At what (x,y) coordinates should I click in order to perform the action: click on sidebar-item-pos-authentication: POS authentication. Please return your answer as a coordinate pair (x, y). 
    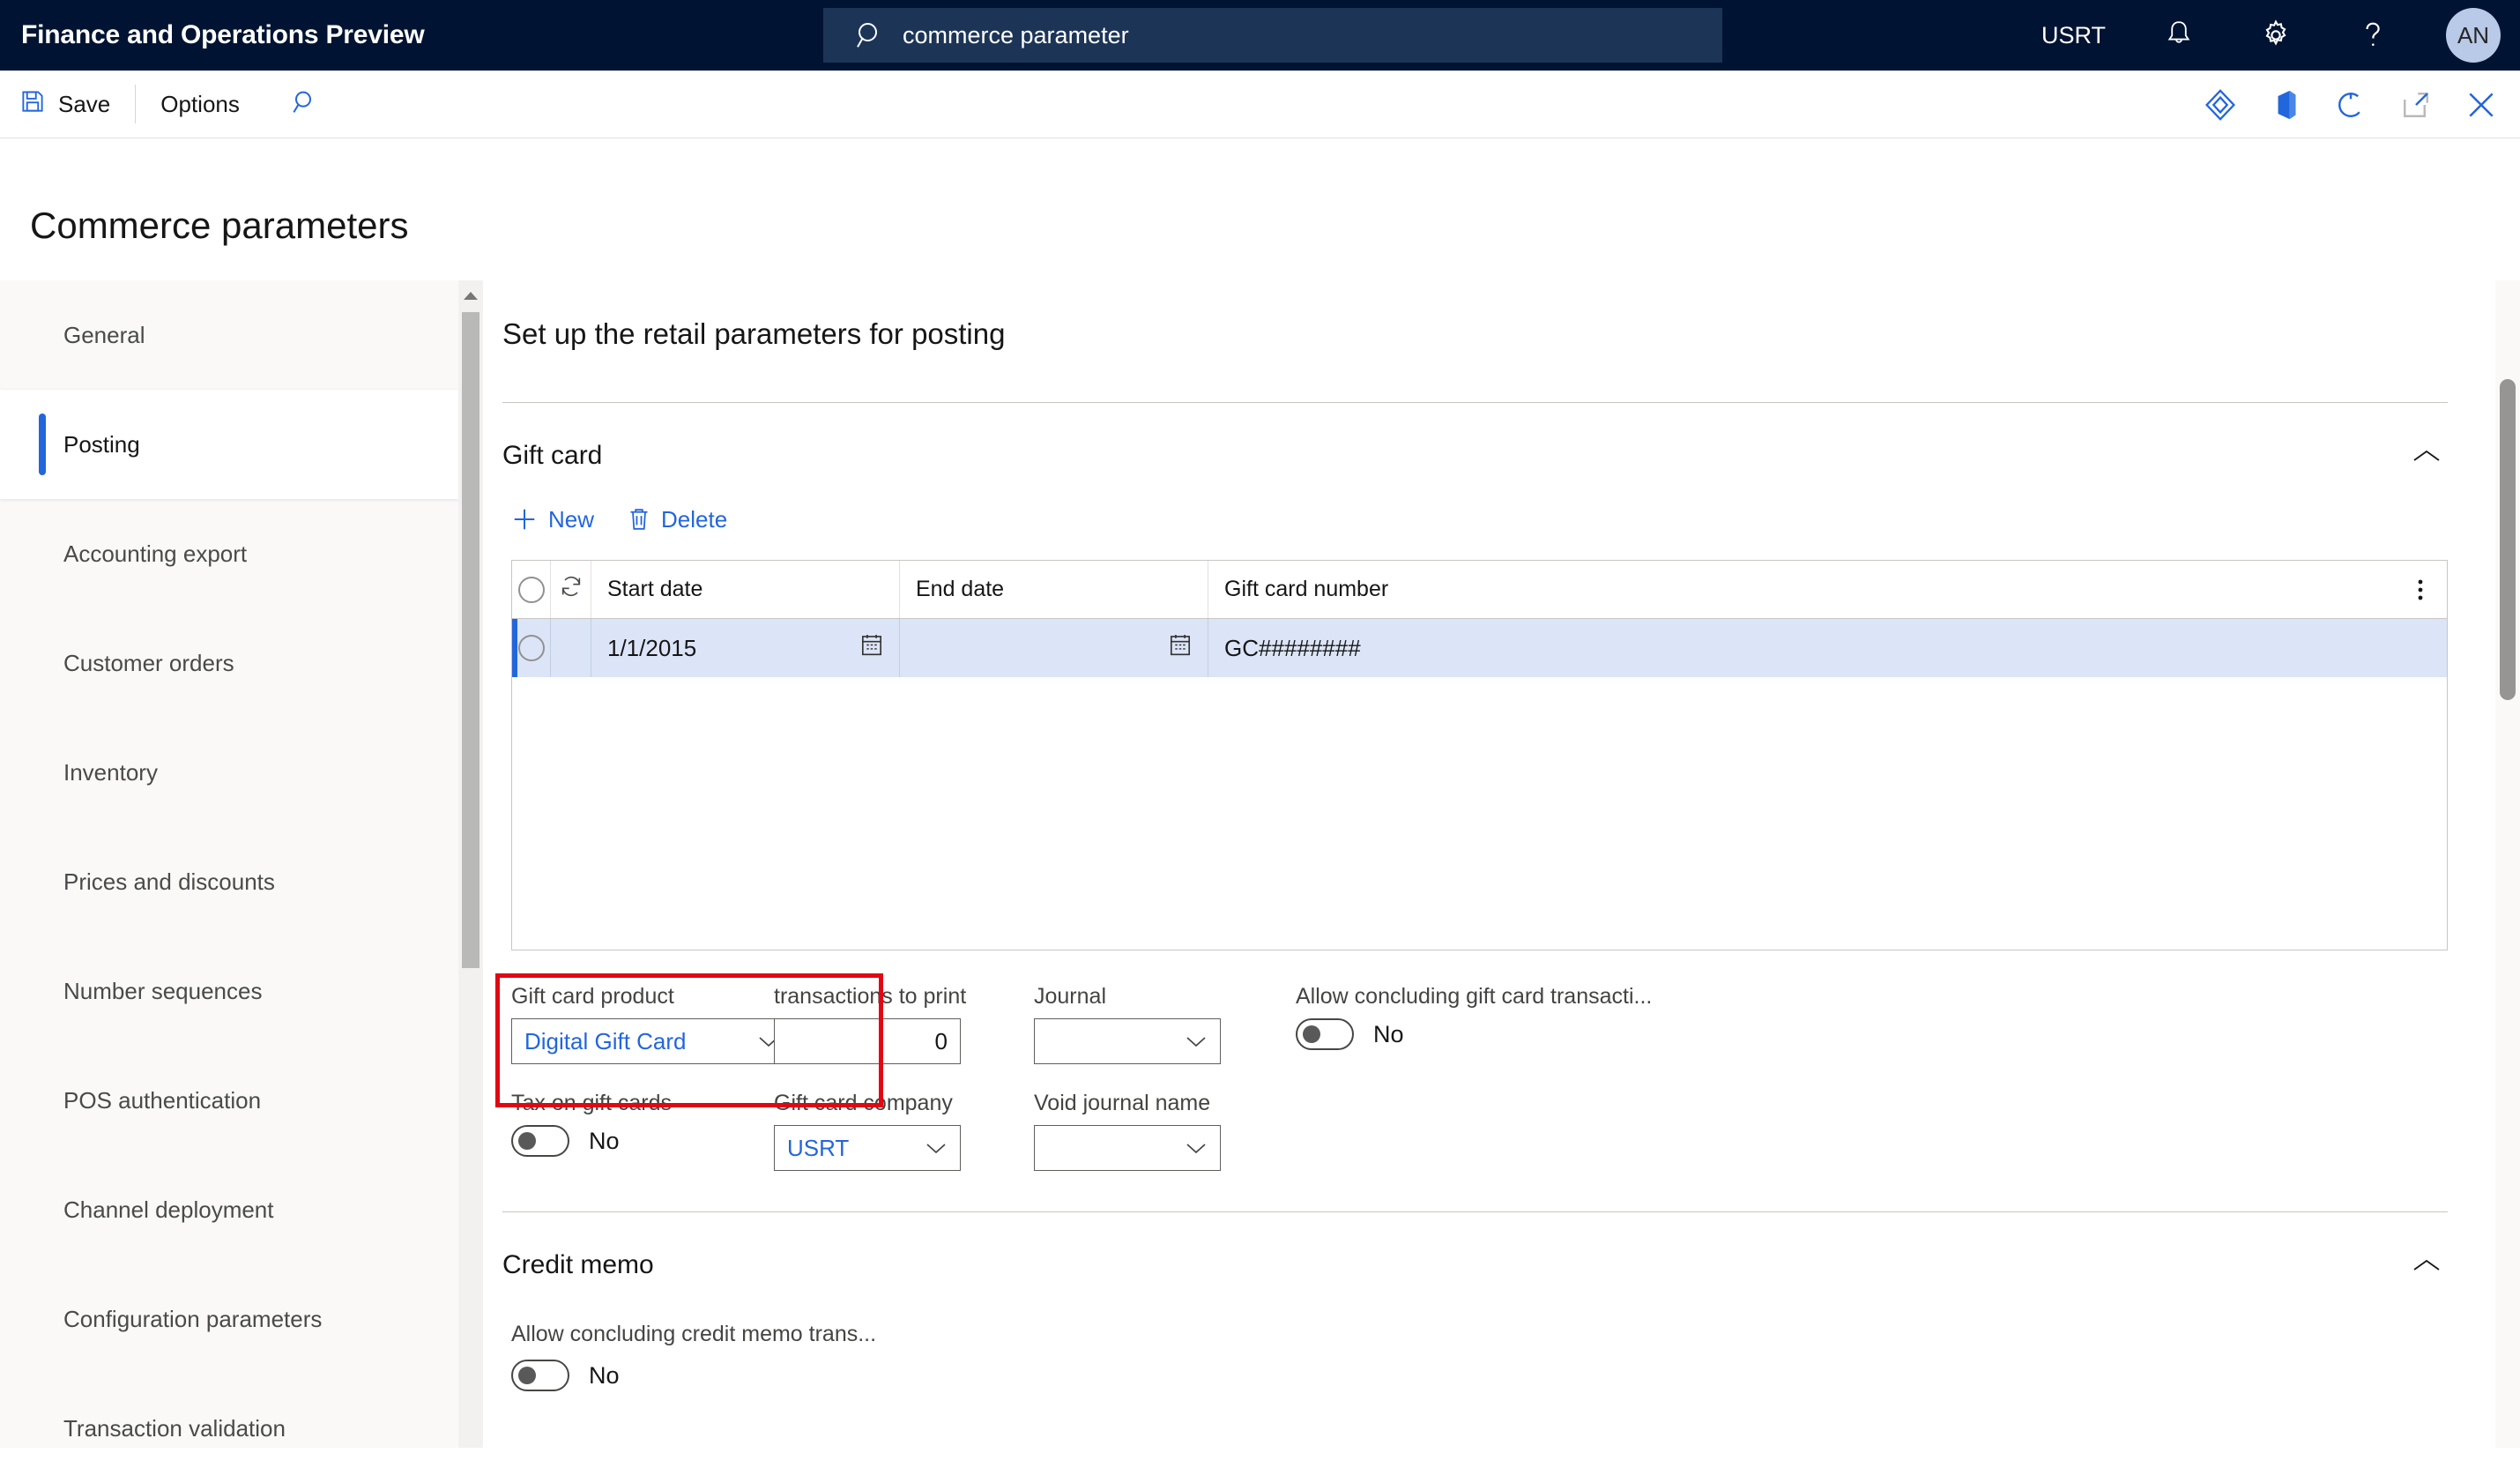
    Looking at the image, I should click on (229, 1100).